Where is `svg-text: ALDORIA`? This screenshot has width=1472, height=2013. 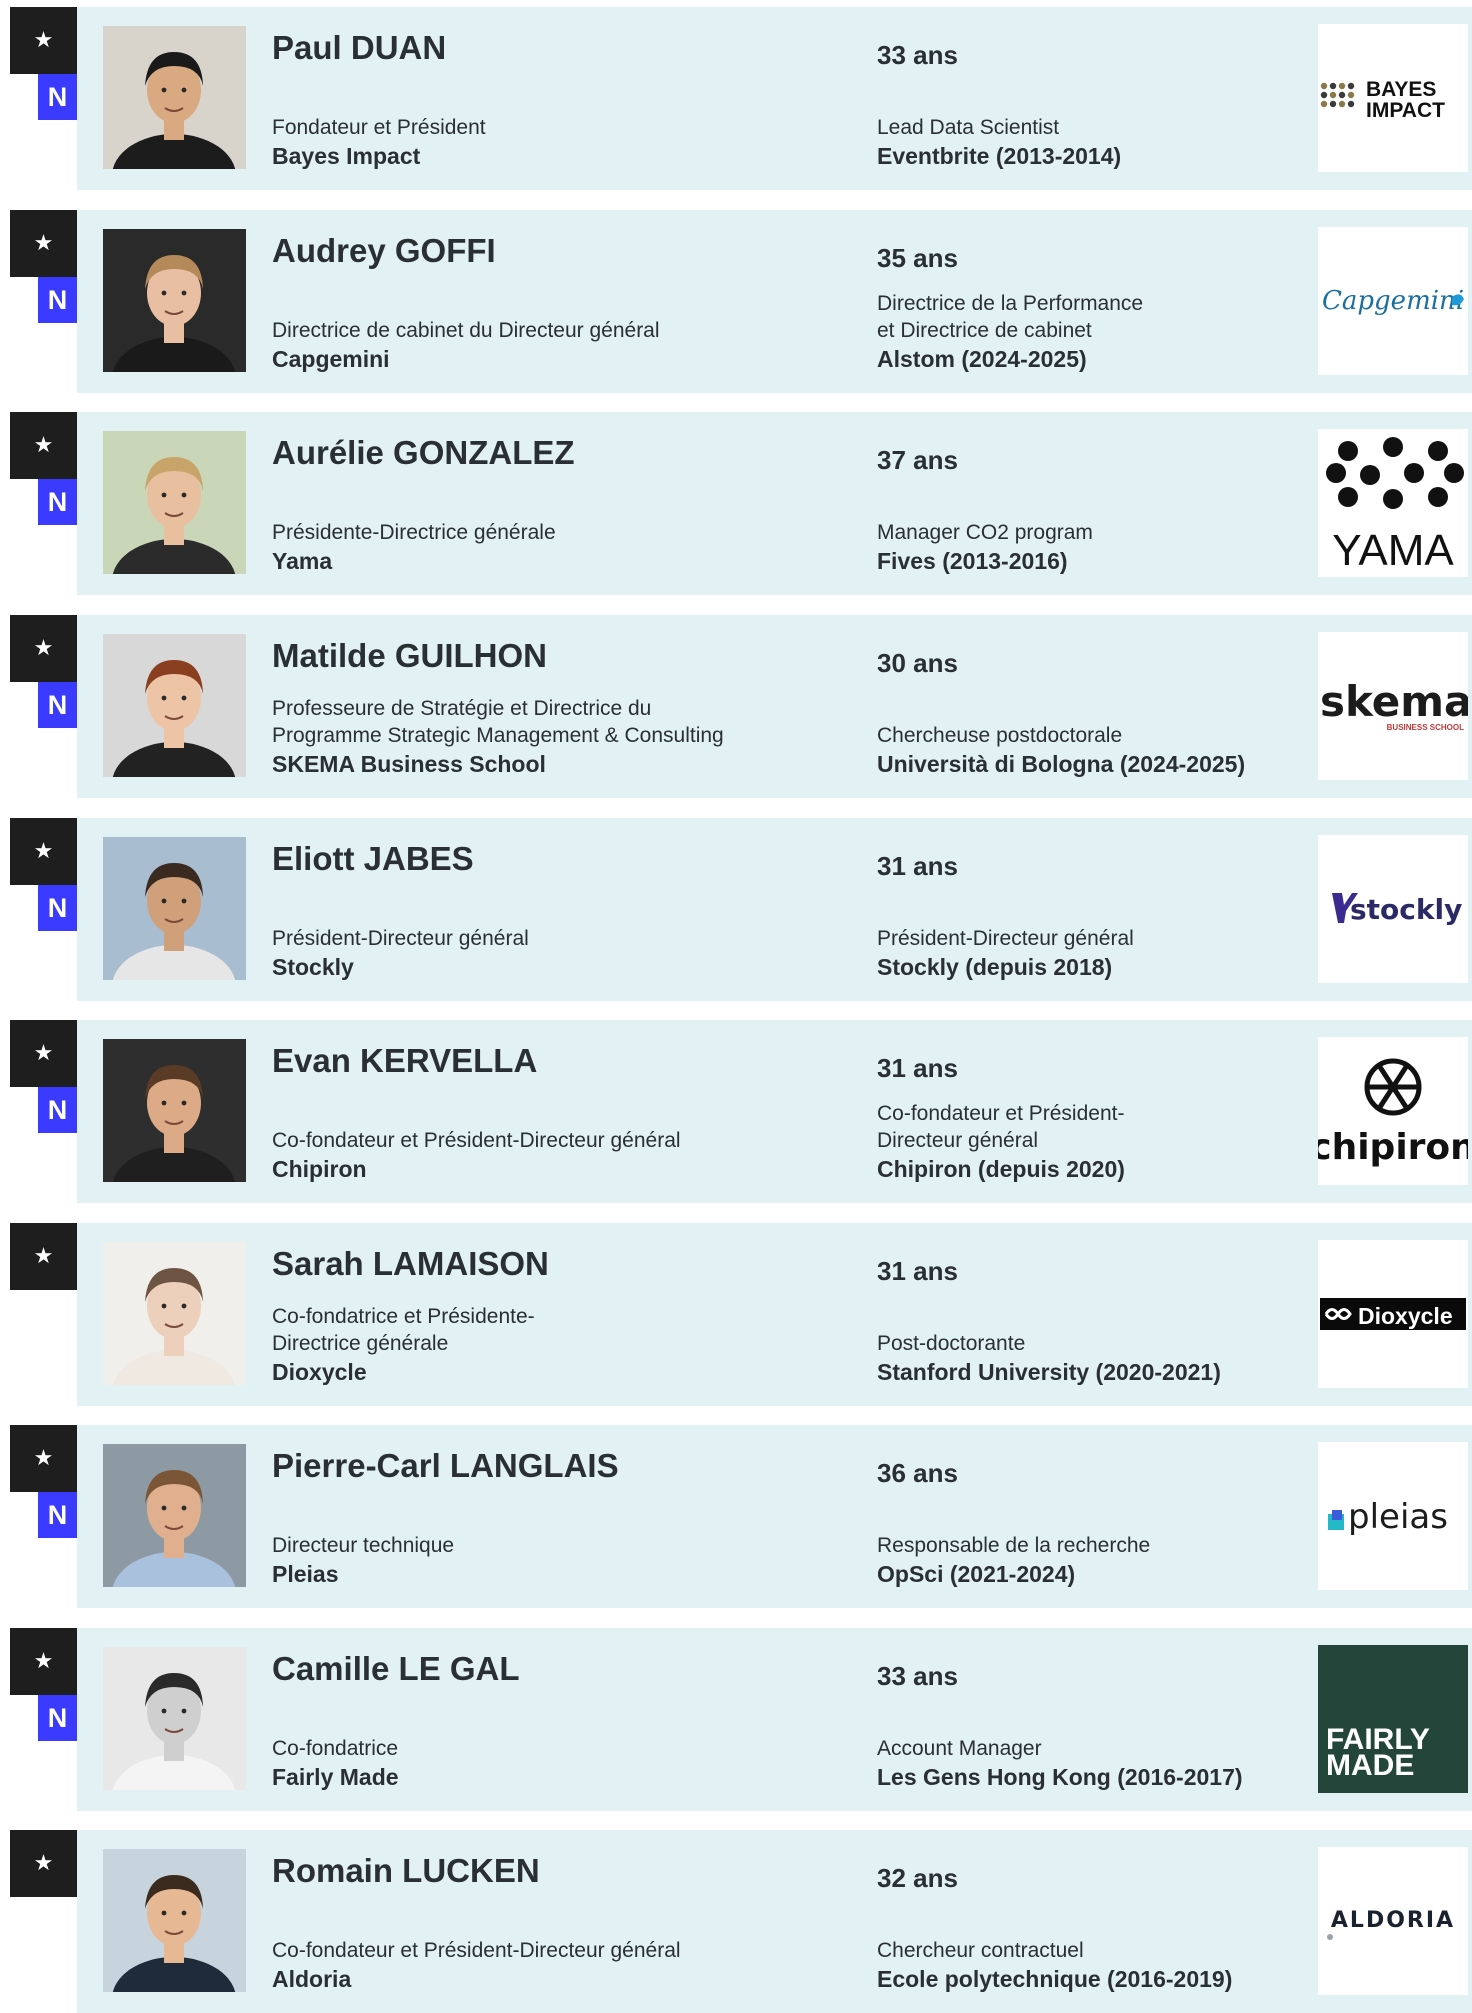
svg-text: ALDORIA is located at coordinates (1393, 1920).